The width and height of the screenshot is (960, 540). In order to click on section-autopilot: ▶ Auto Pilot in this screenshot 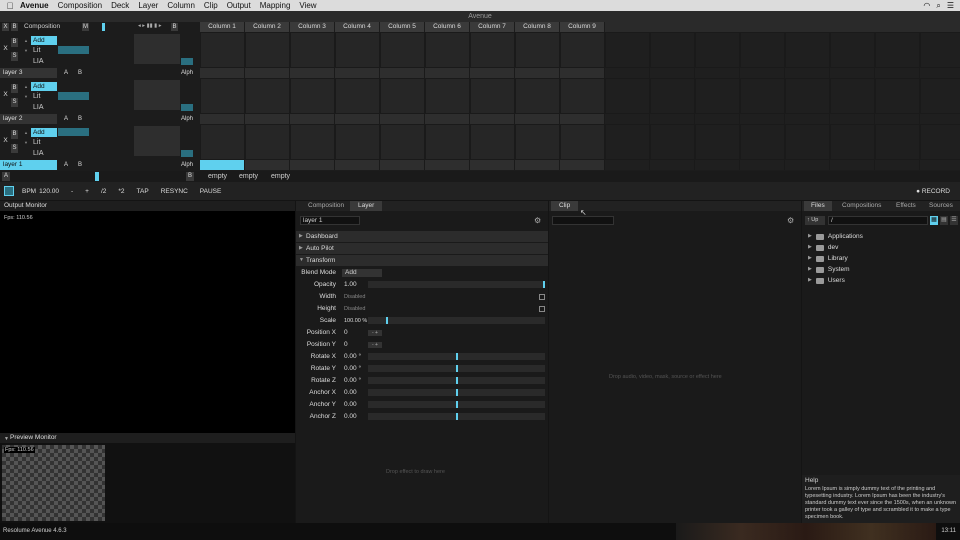, I will do `click(422, 248)`.